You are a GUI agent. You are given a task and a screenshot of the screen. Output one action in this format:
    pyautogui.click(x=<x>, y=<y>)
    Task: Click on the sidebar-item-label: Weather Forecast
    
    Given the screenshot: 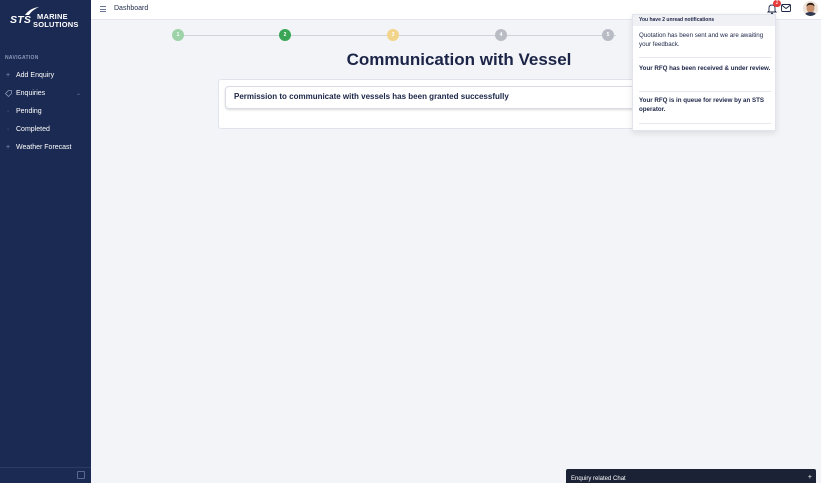 What is the action you would take?
    pyautogui.click(x=44, y=147)
    